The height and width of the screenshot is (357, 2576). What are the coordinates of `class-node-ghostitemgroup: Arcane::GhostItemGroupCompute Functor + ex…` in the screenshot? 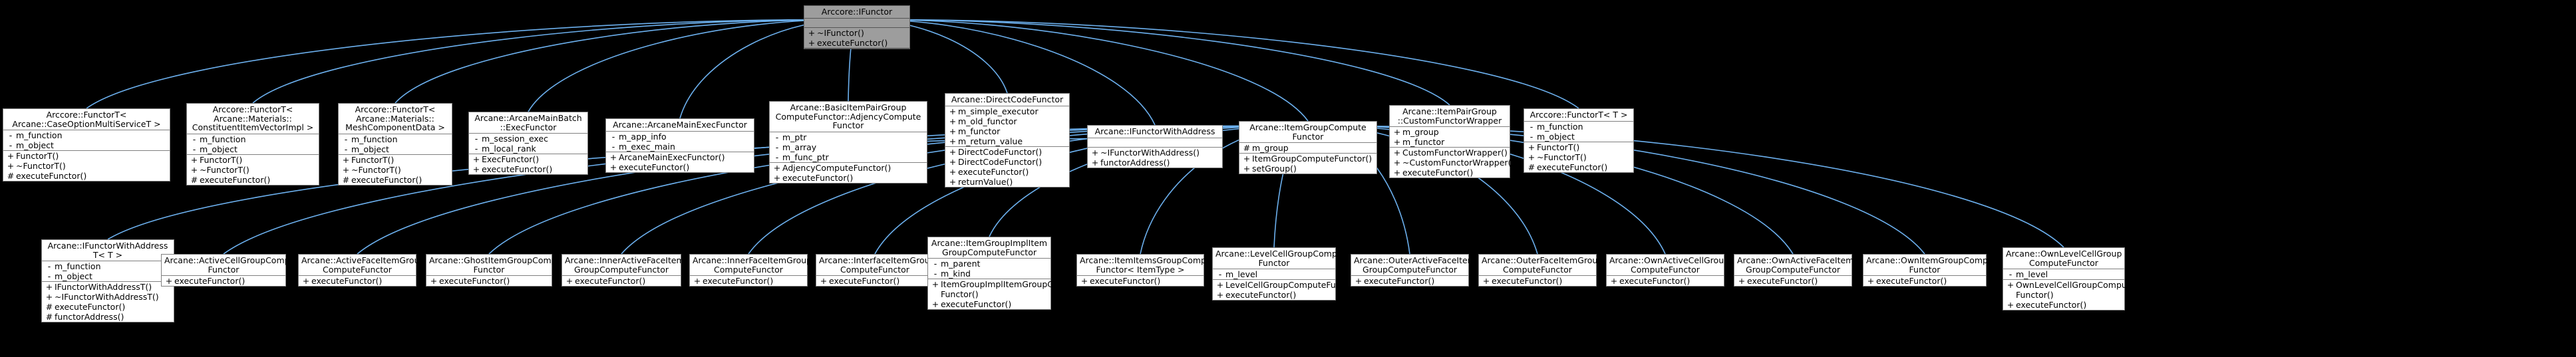 It's located at (498, 270).